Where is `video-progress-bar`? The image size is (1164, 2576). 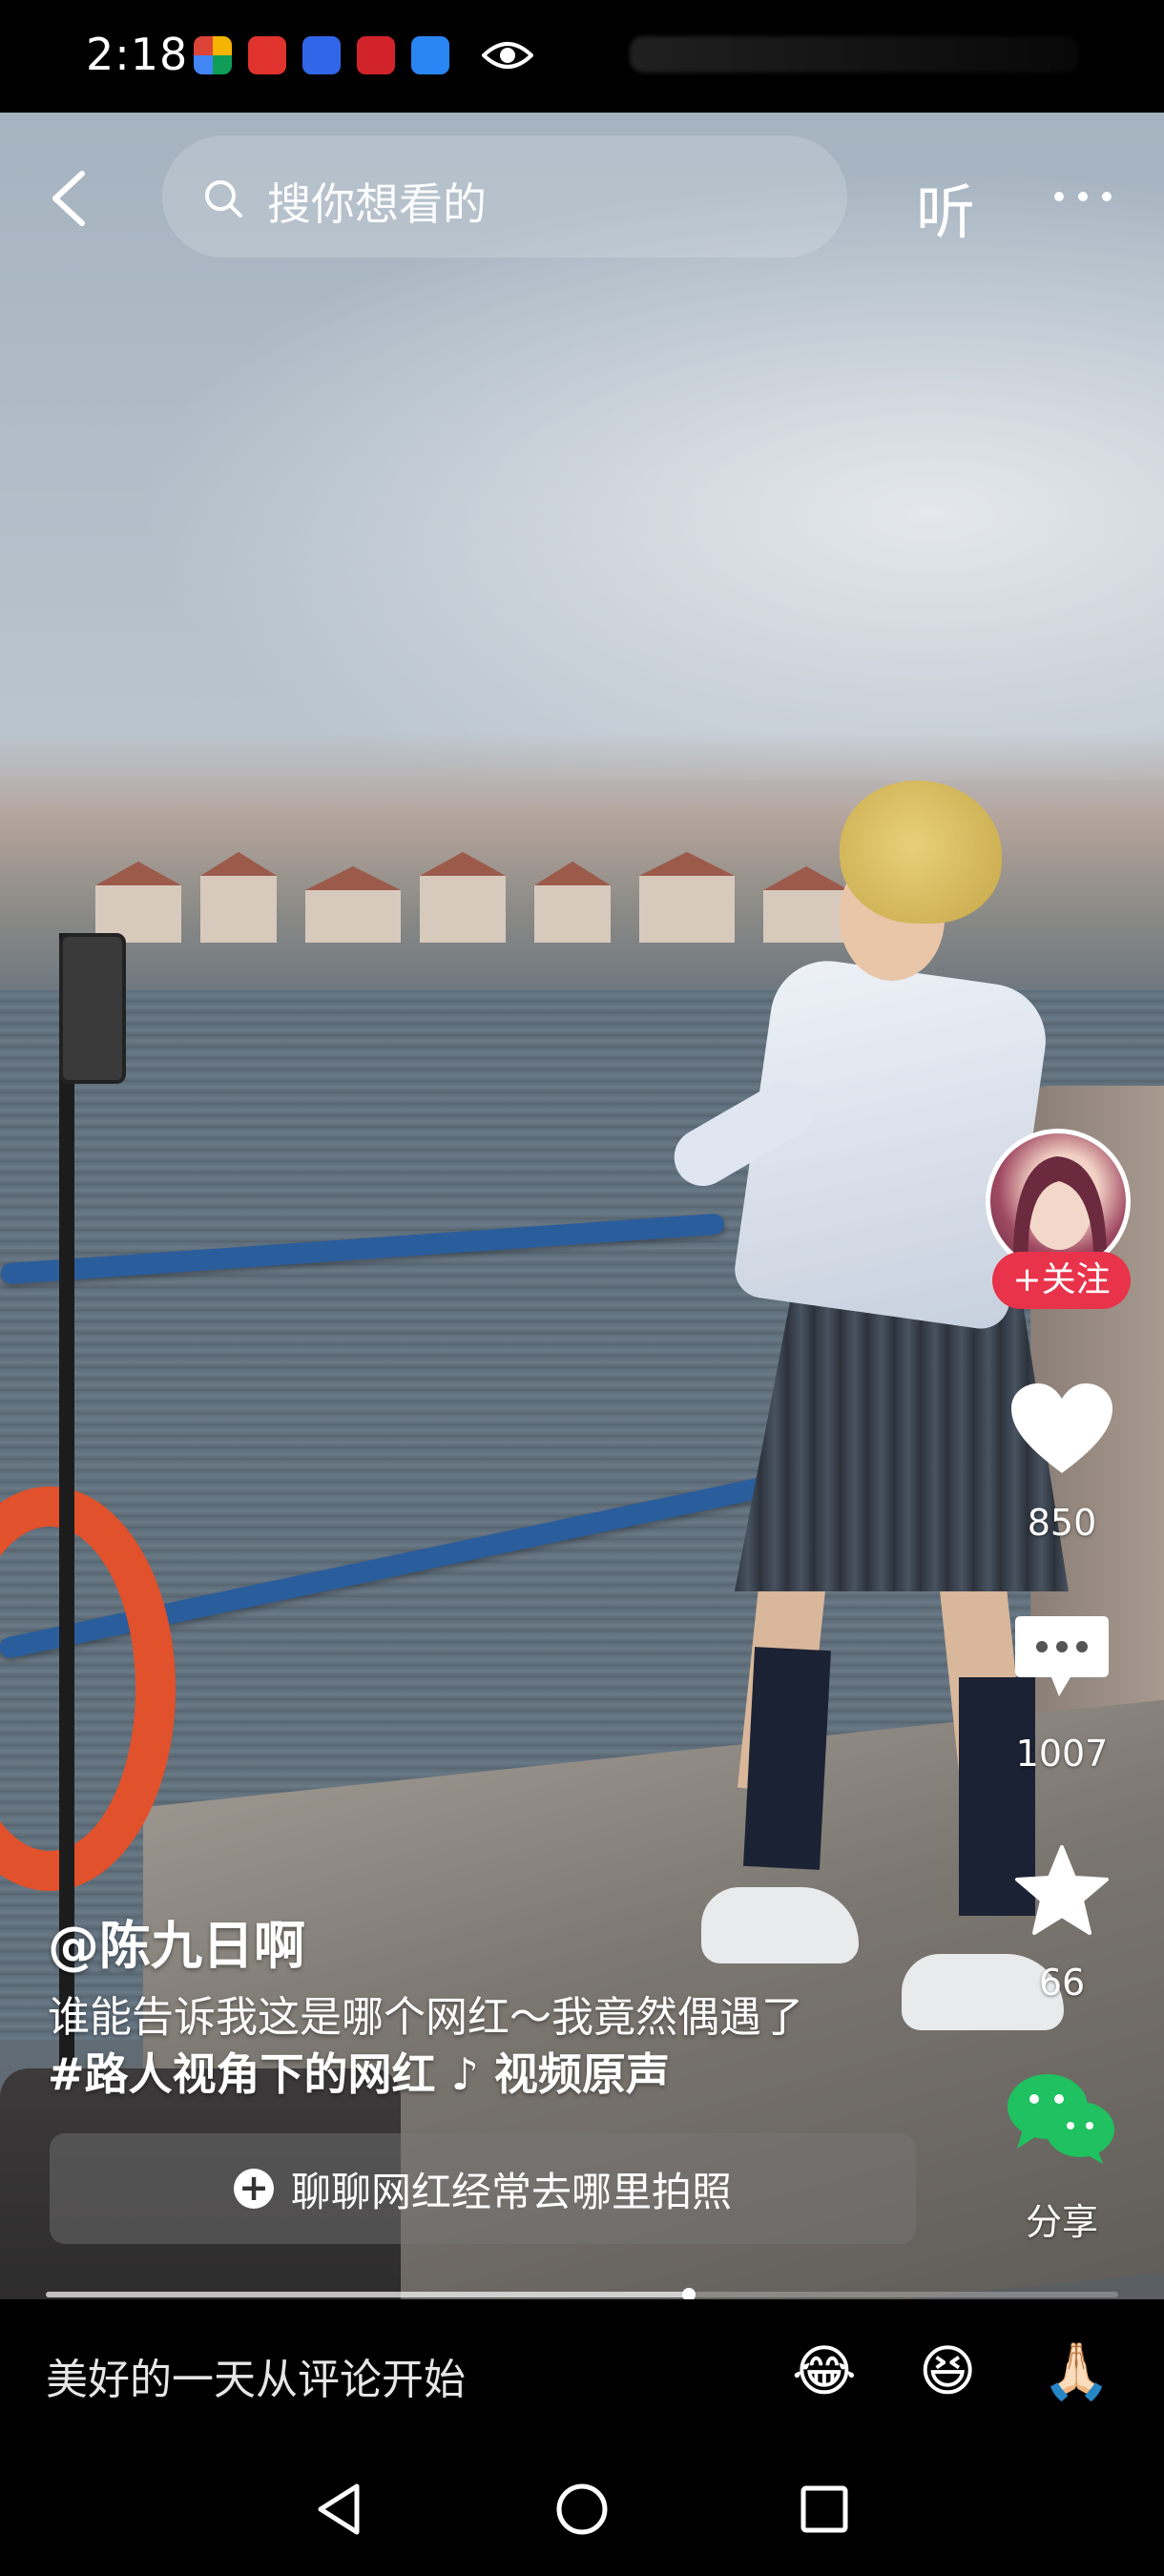 video-progress-bar is located at coordinates (582, 2294).